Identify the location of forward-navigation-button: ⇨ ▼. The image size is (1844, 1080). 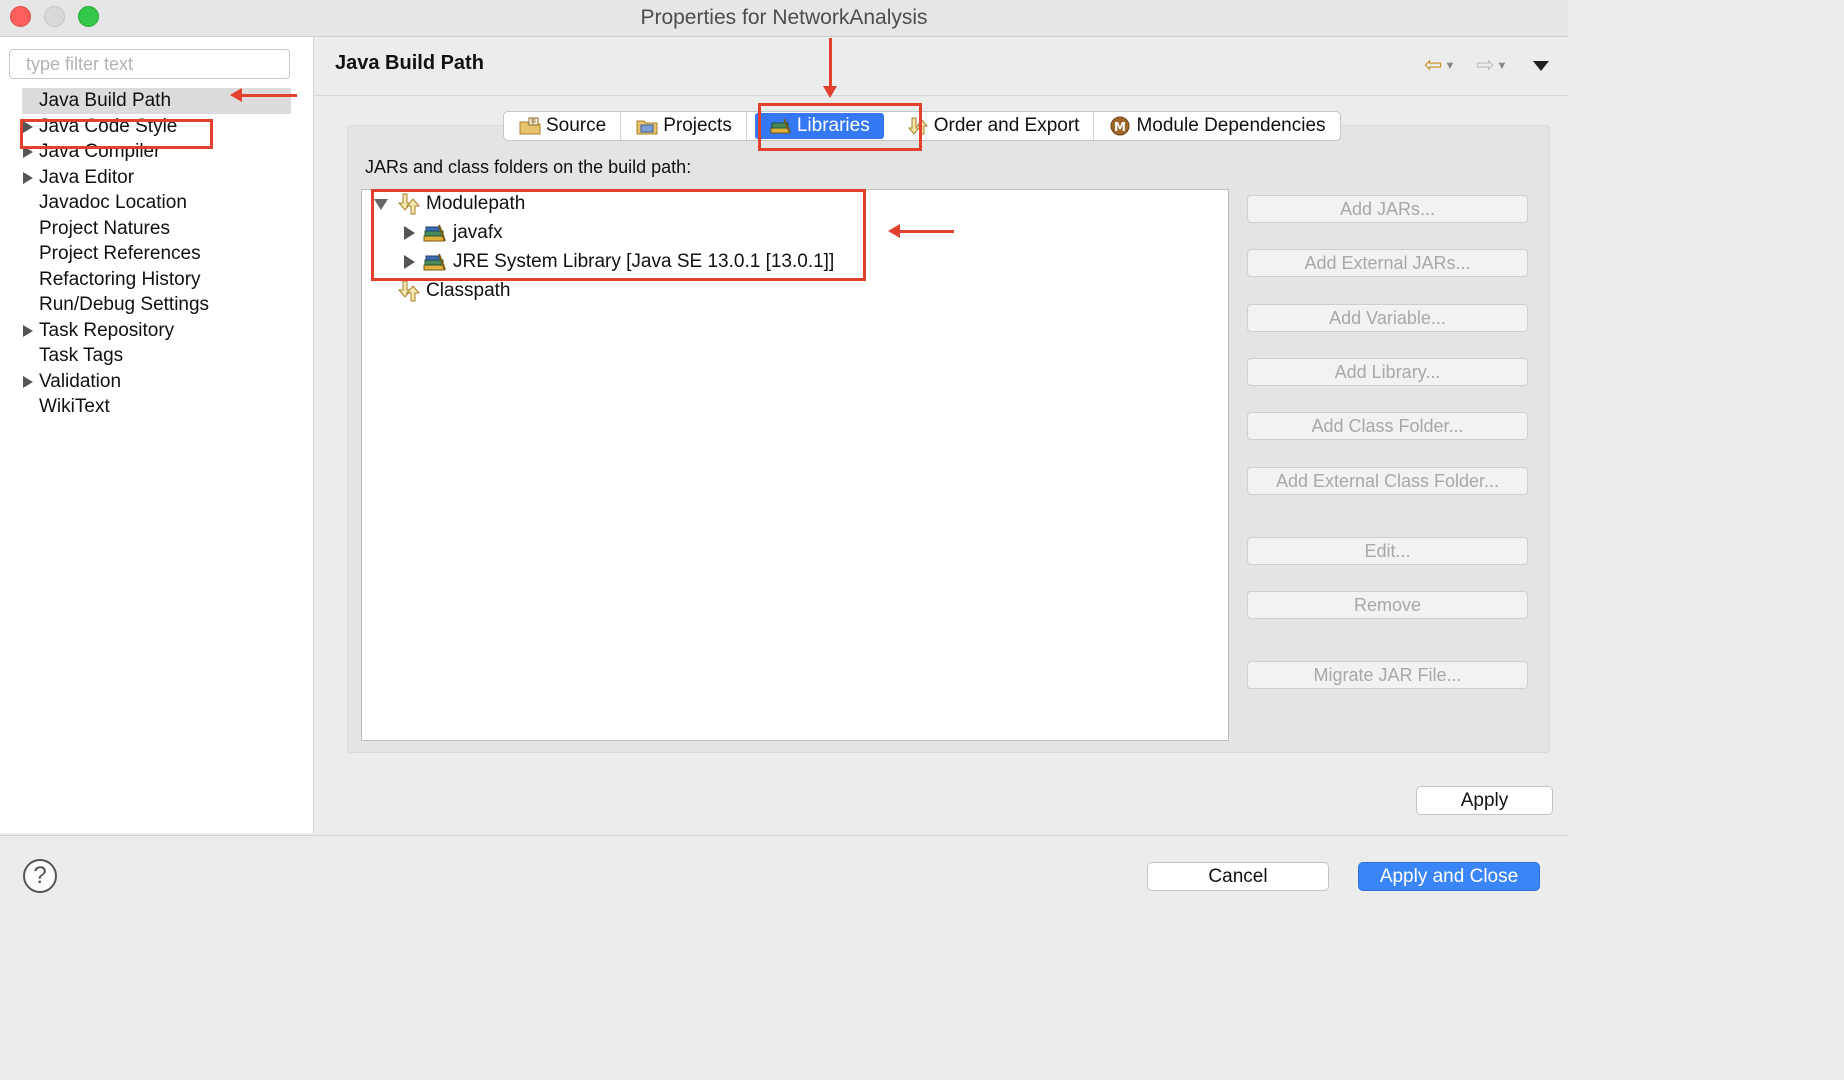
(1491, 65).